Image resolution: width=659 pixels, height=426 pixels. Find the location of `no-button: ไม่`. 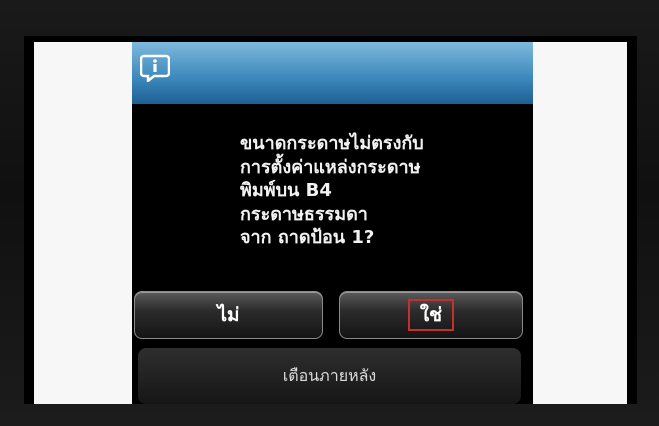

no-button: ไม่ is located at coordinates (228, 315).